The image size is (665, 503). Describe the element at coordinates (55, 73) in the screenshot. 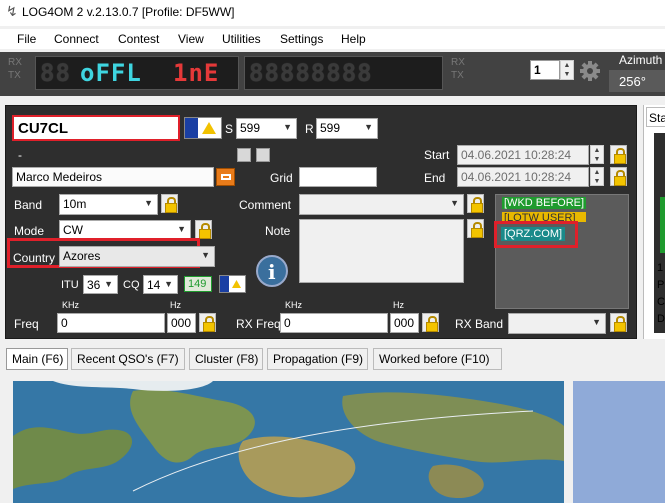

I see `vfo-dim-digits-left: 88` at that location.